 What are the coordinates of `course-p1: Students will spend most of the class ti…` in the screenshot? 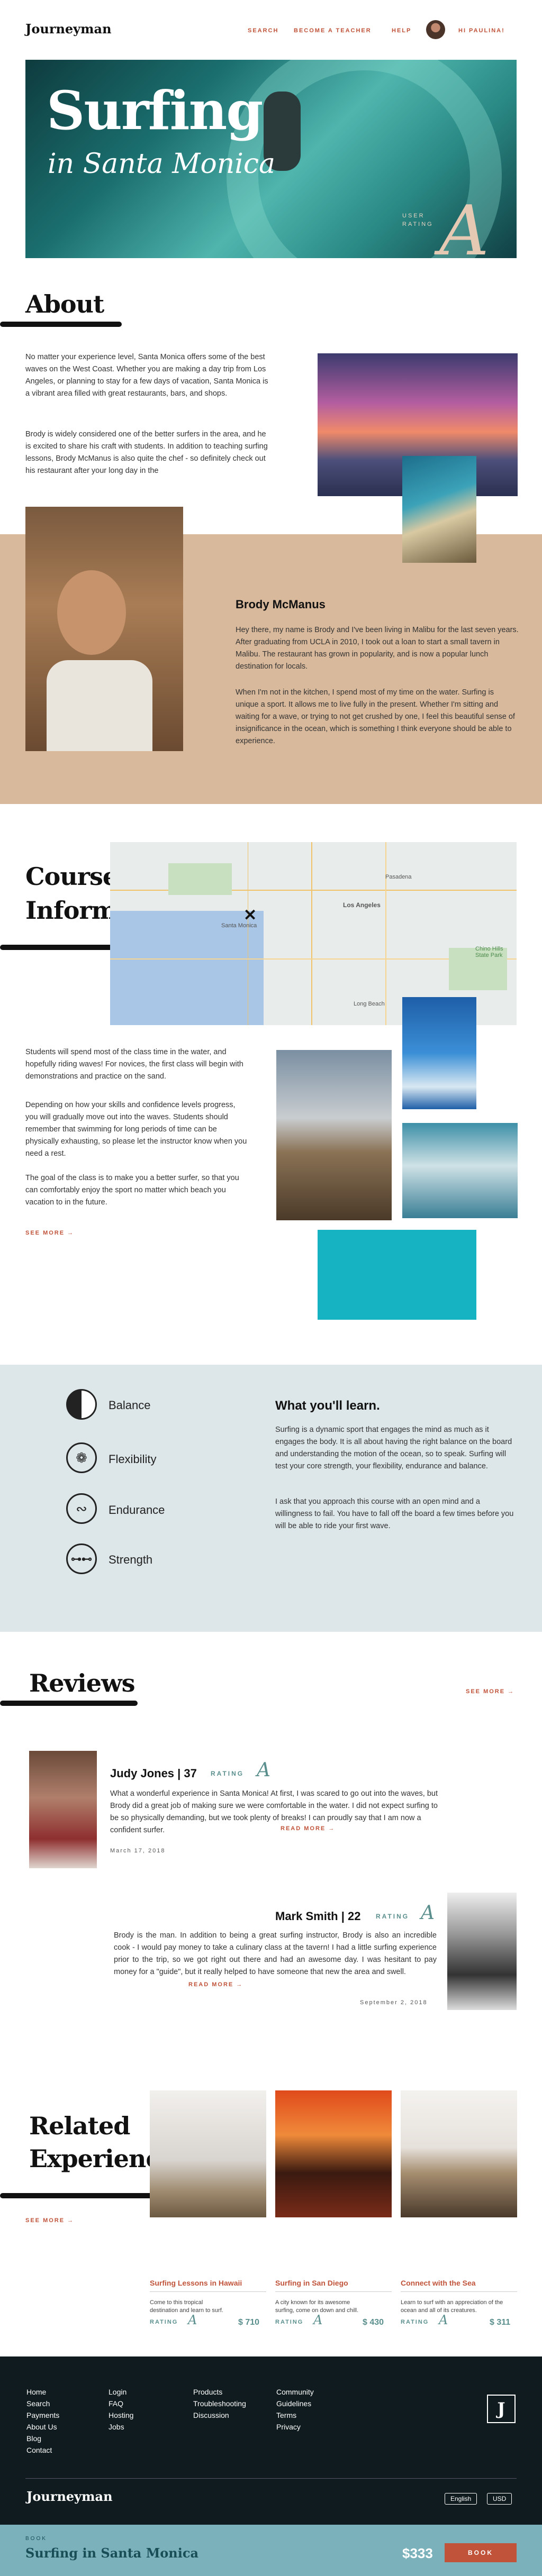 It's located at (134, 1064).